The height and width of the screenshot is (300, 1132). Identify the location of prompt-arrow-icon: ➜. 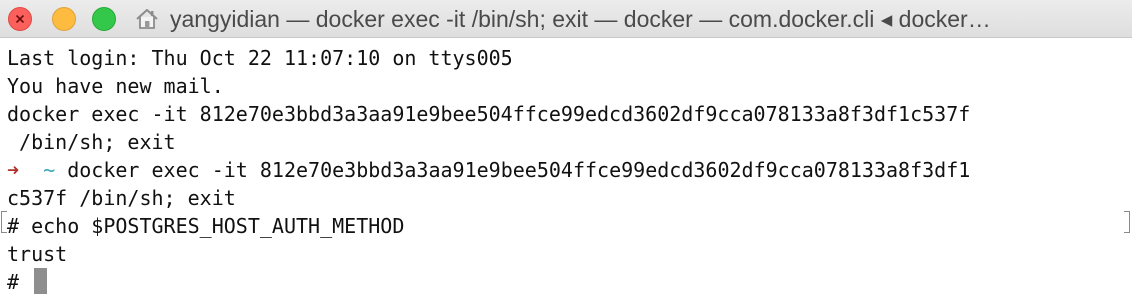
(13, 170).